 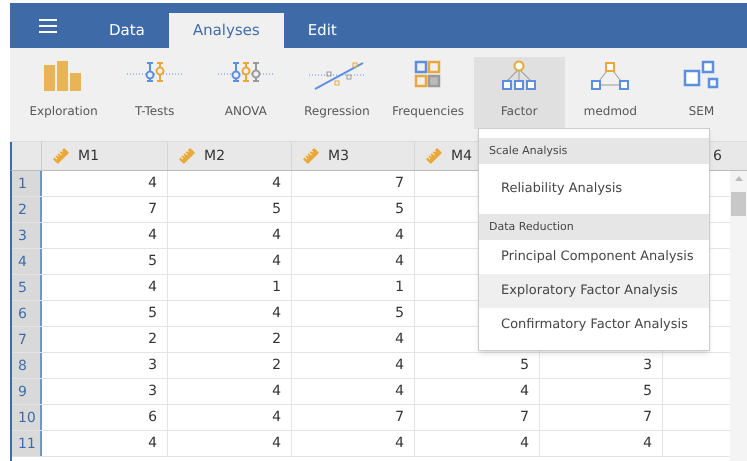 I want to click on row-number: 7, so click(x=27, y=339).